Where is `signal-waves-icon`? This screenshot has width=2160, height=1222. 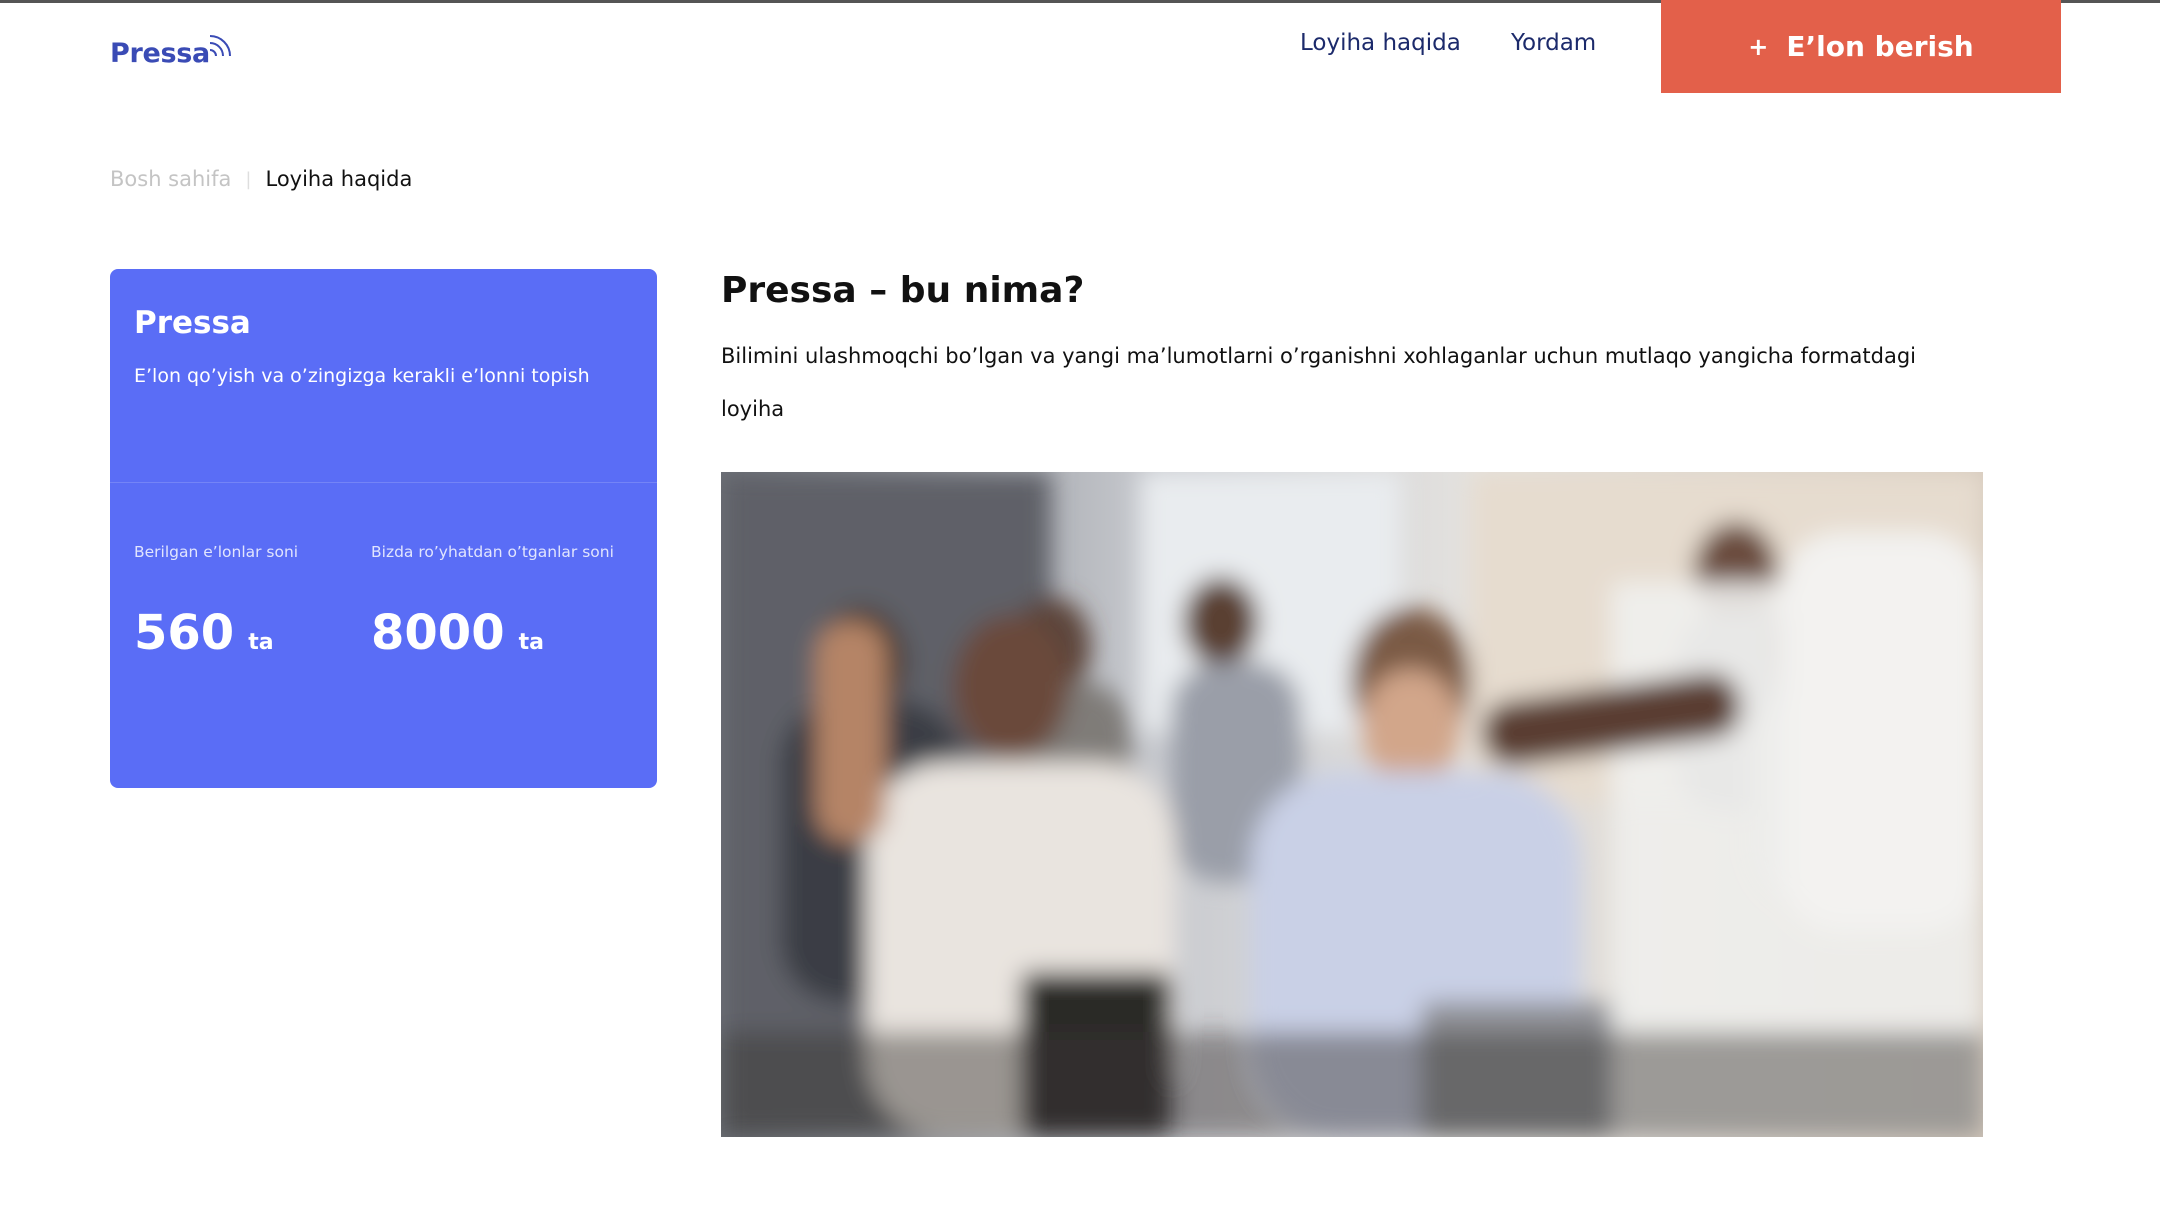
signal-waves-icon is located at coordinates (220, 46).